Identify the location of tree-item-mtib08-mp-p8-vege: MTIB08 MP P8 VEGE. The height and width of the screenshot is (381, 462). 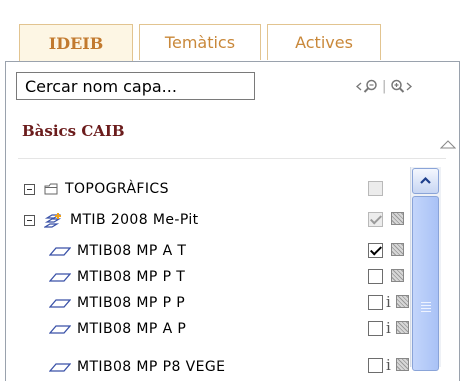
(137, 367).